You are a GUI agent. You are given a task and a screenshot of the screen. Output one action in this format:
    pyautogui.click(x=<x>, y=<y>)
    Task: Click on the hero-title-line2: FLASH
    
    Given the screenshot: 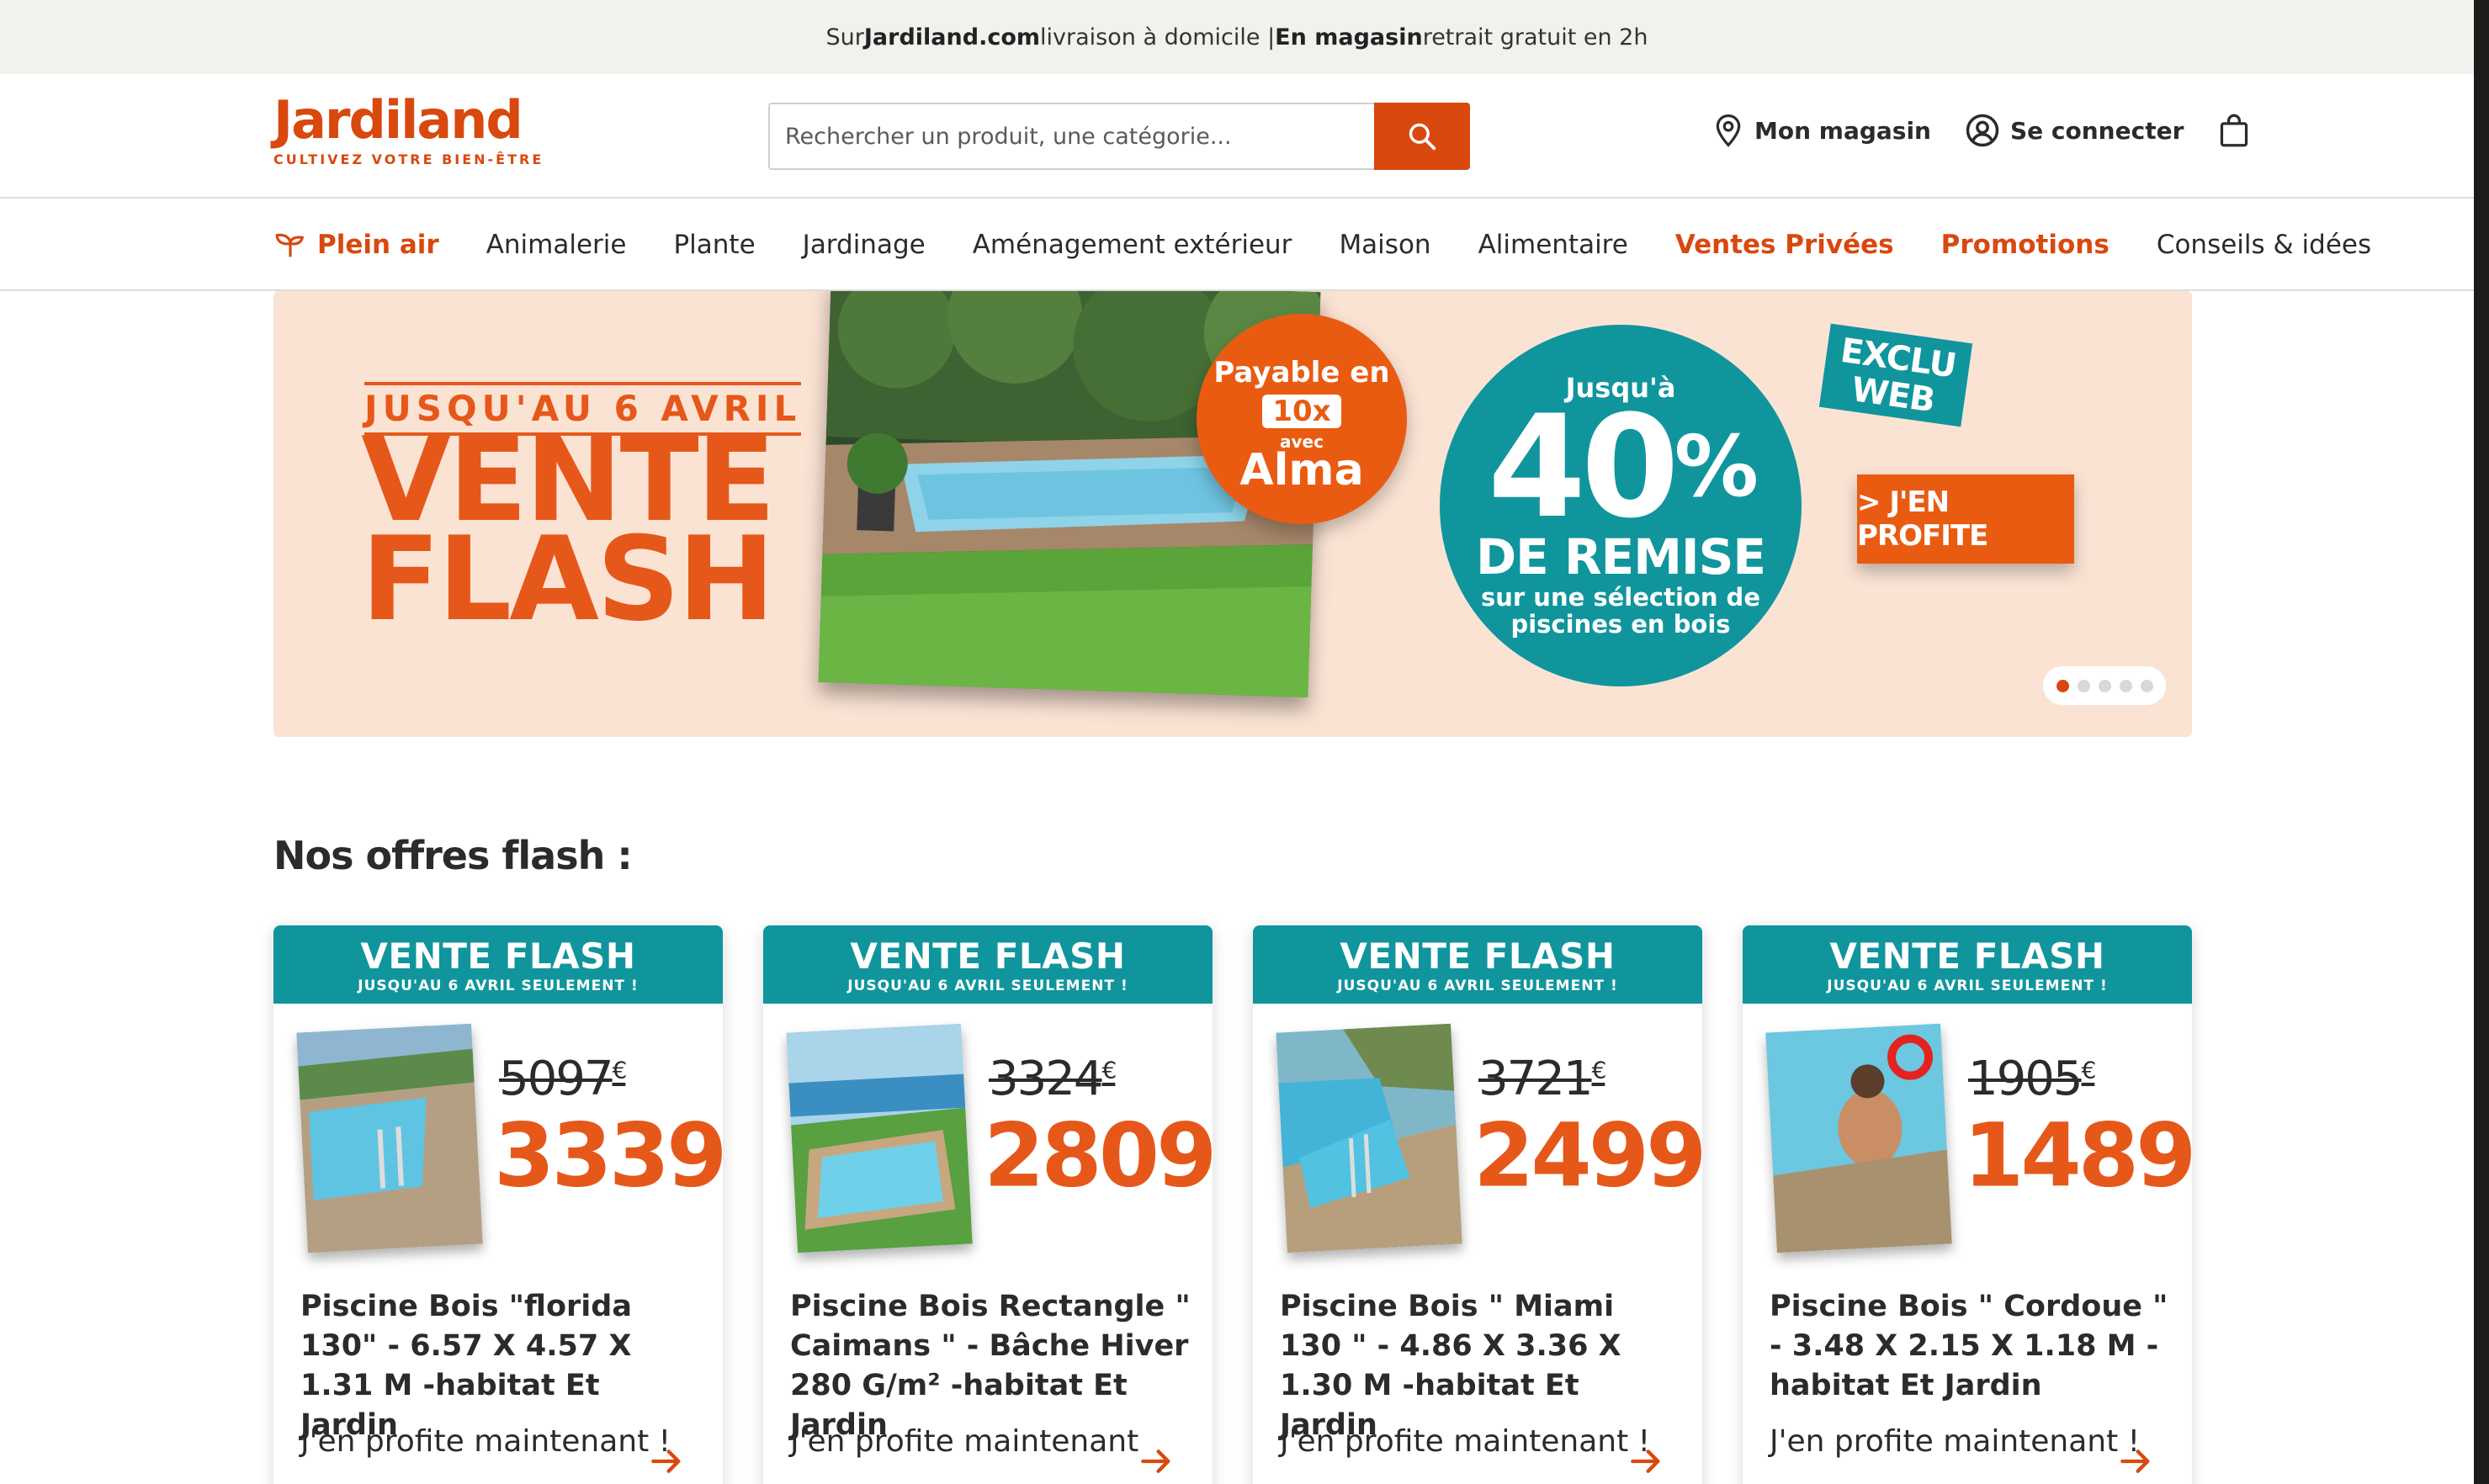 What is the action you would take?
    pyautogui.click(x=568, y=579)
    